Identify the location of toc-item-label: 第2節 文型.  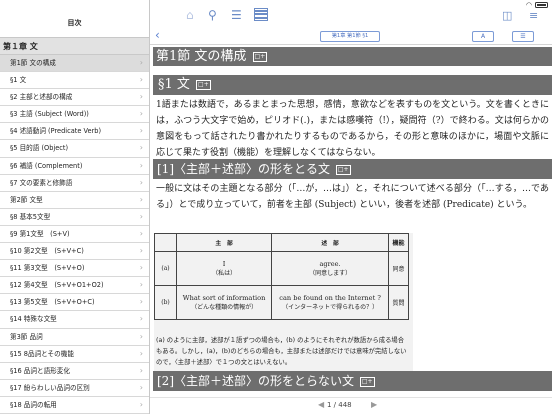
(26, 199).